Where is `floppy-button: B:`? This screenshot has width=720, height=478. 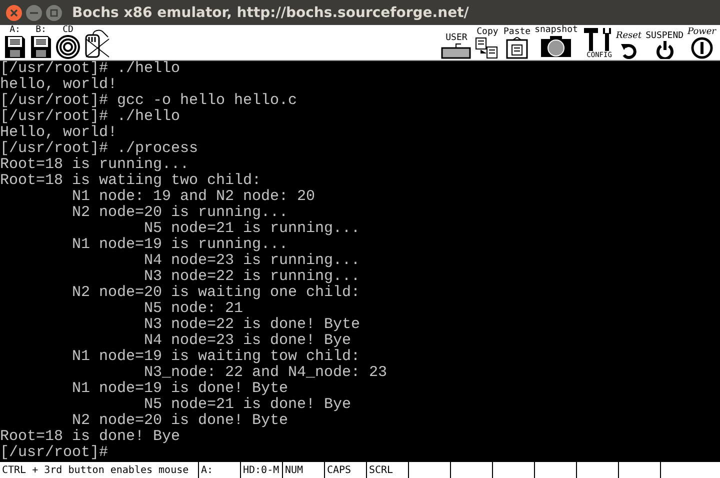 floppy-button: B: is located at coordinates (41, 42).